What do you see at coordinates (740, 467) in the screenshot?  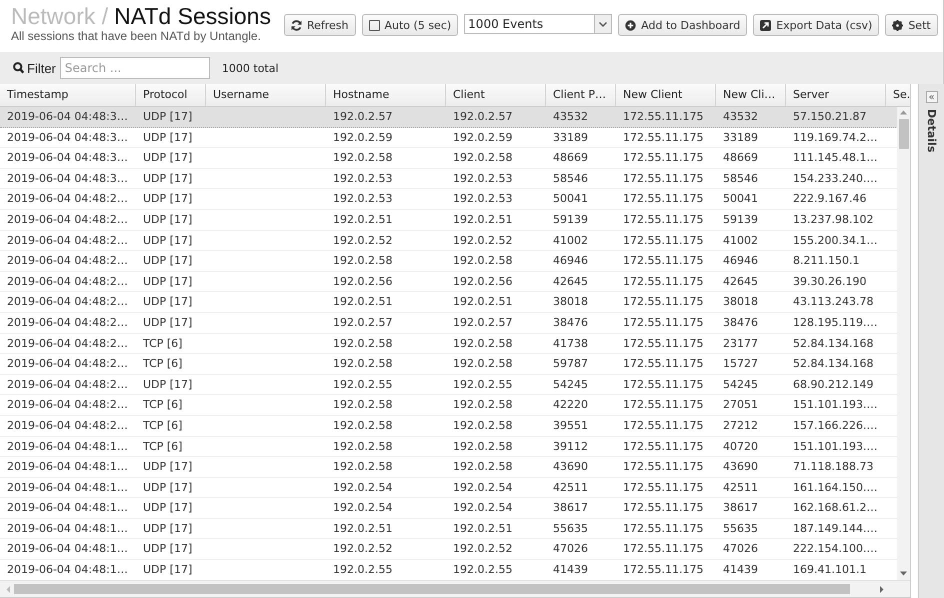 I see `table-cell-text: 43690` at bounding box center [740, 467].